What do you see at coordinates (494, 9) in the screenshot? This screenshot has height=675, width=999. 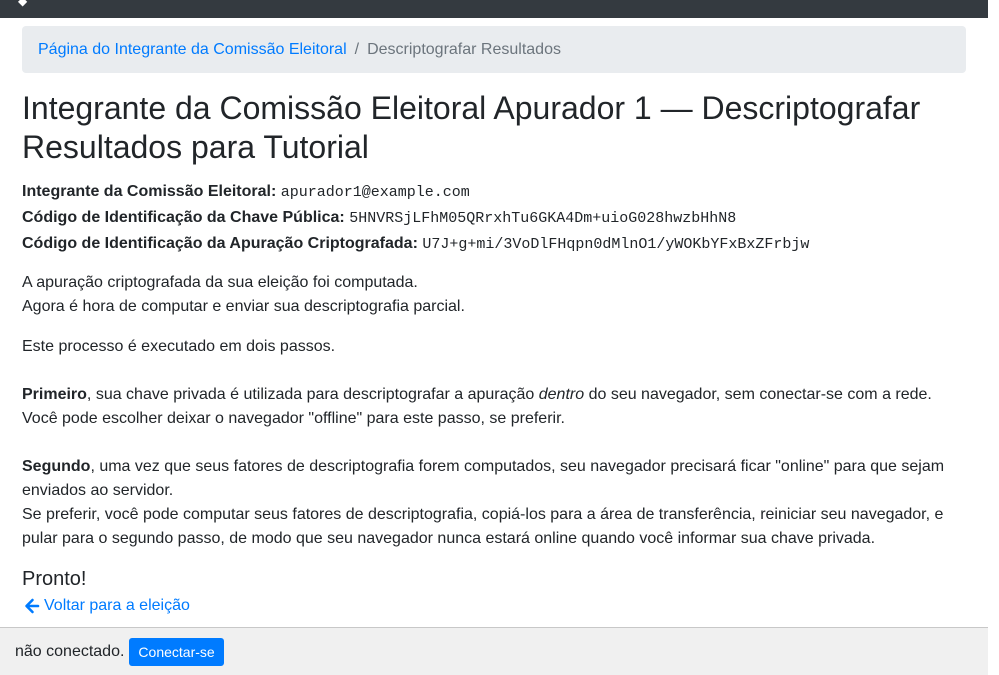 I see `top-navbar: ◆` at bounding box center [494, 9].